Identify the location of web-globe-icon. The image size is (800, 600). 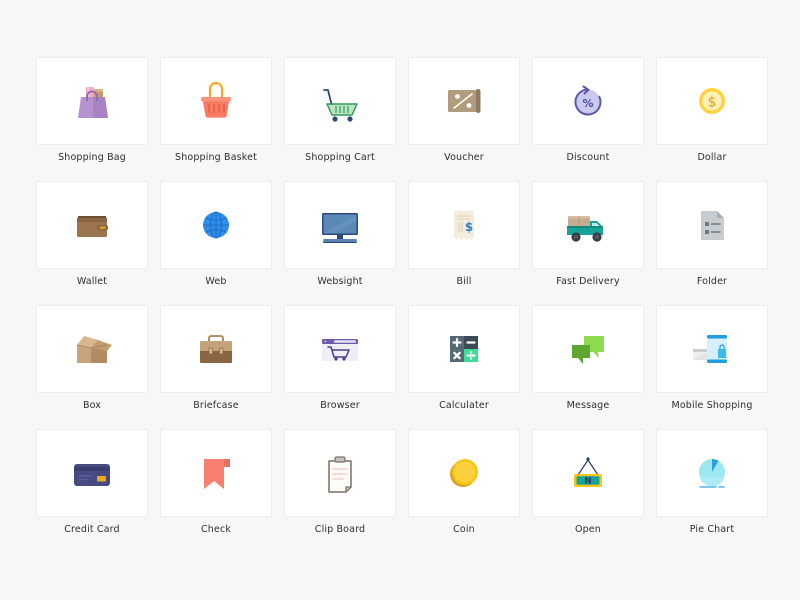
(216, 225).